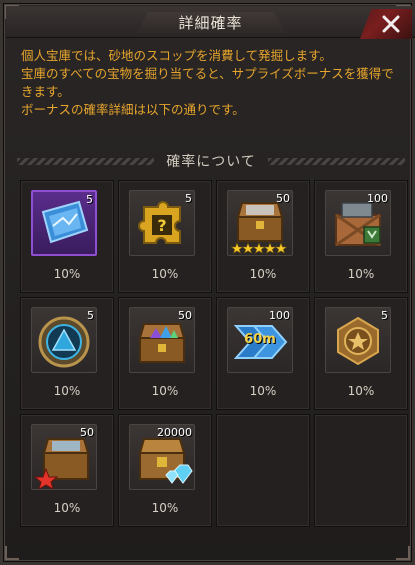 The image size is (415, 565). I want to click on reward-cell: 100 10%, so click(361, 236).